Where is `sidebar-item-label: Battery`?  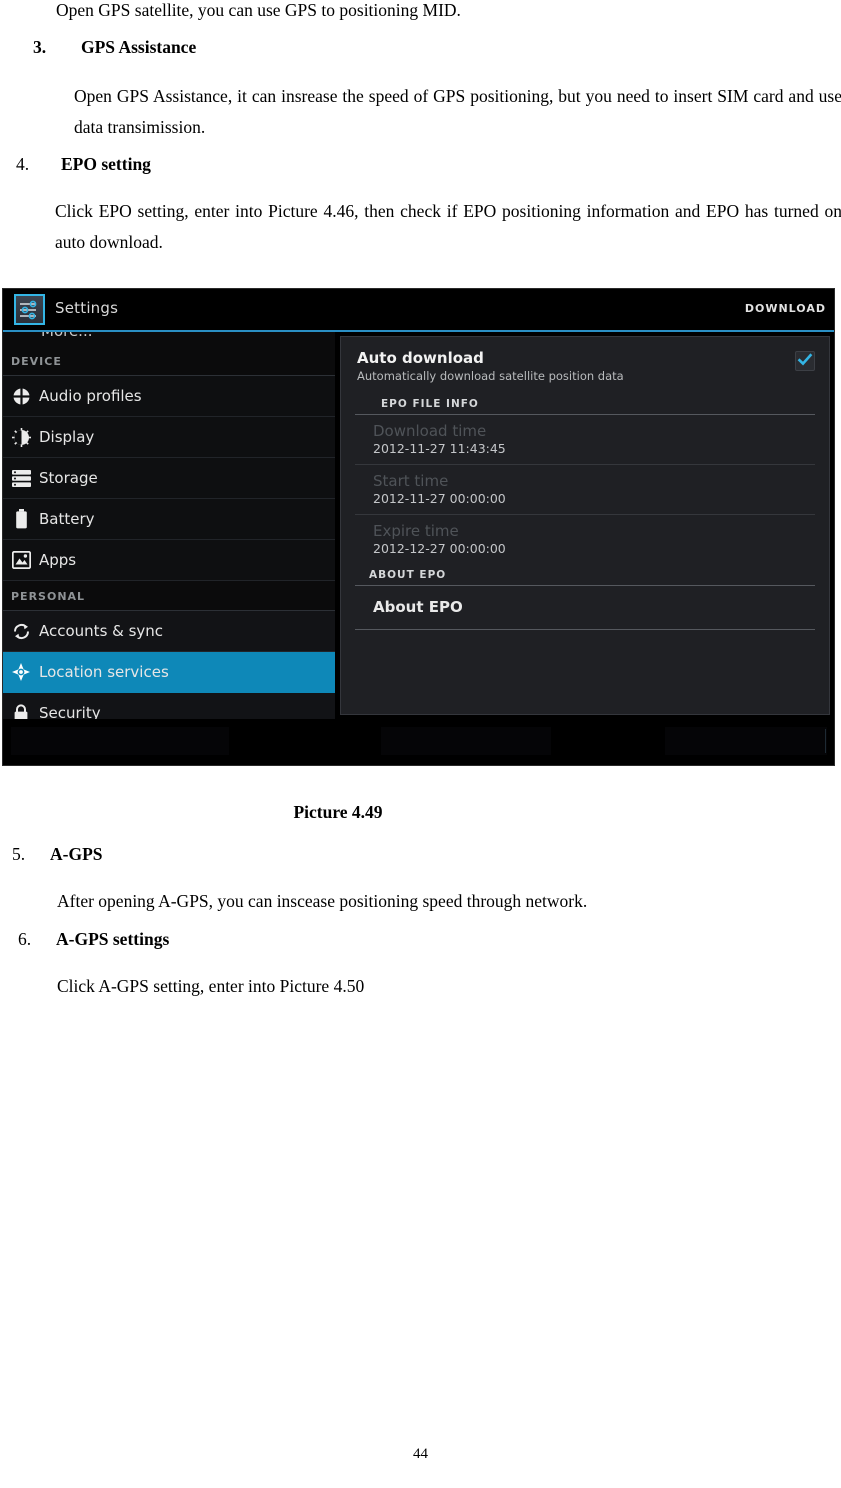 sidebar-item-label: Battery is located at coordinates (67, 519).